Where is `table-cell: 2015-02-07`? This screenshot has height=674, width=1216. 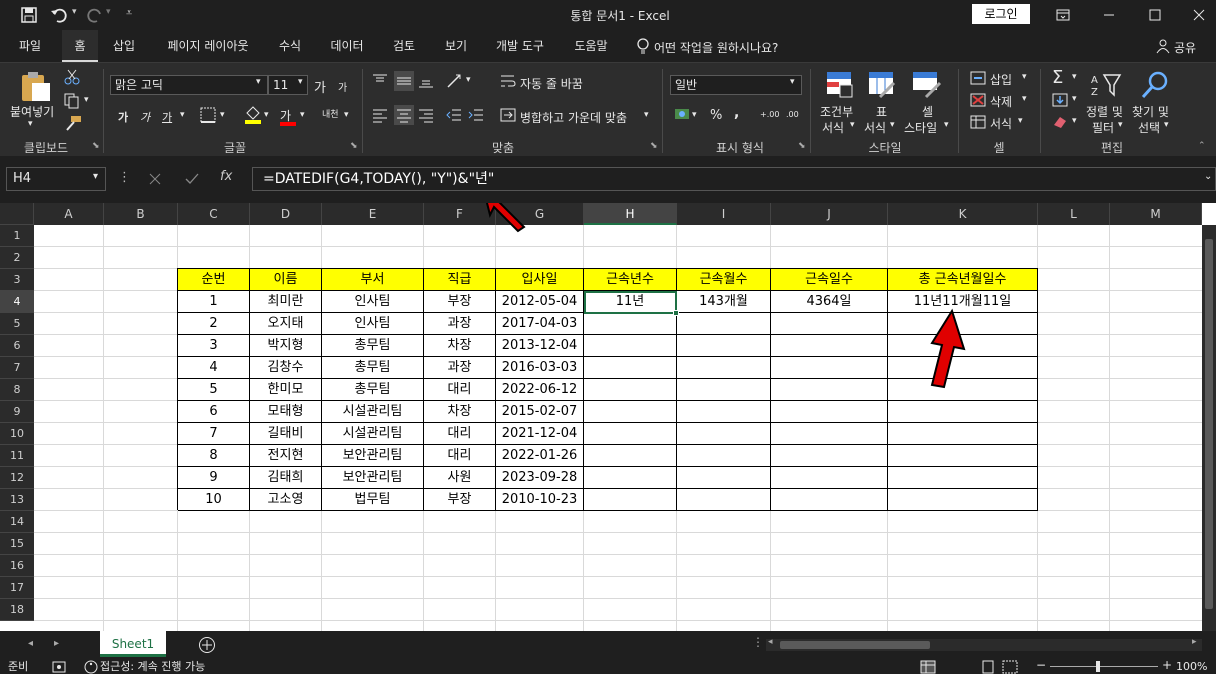 table-cell: 2015-02-07 is located at coordinates (539, 411).